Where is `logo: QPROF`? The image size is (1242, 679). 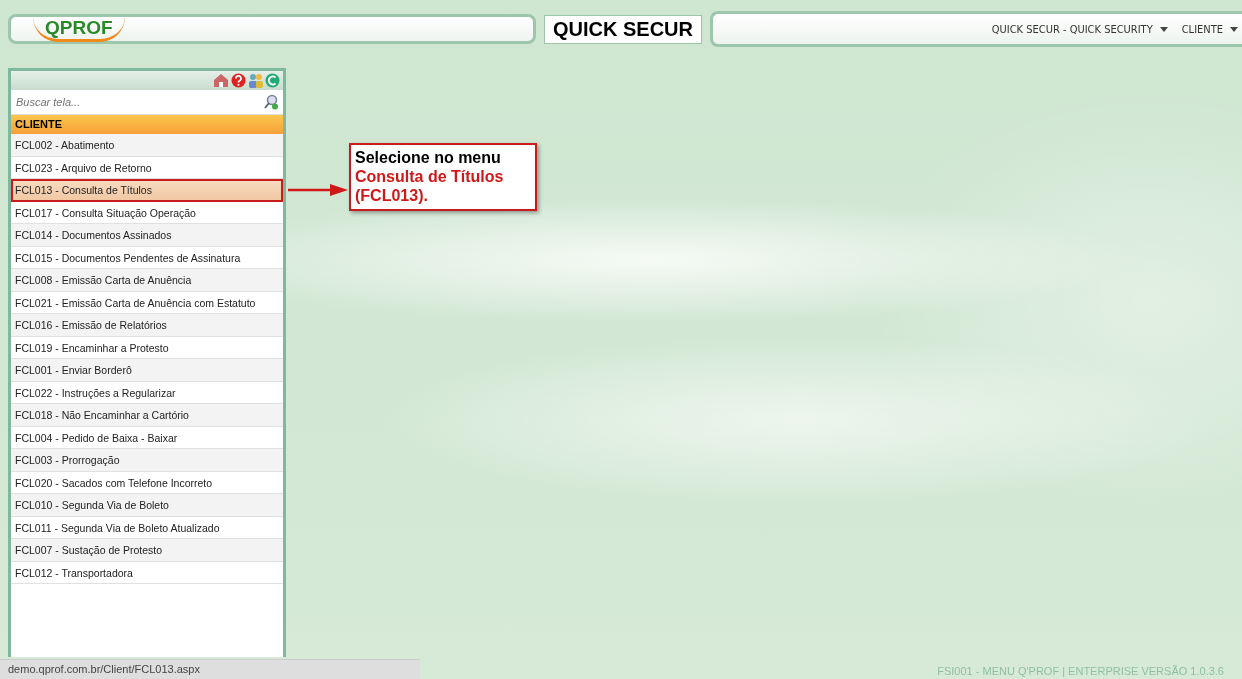 logo: QPROF is located at coordinates (79, 29).